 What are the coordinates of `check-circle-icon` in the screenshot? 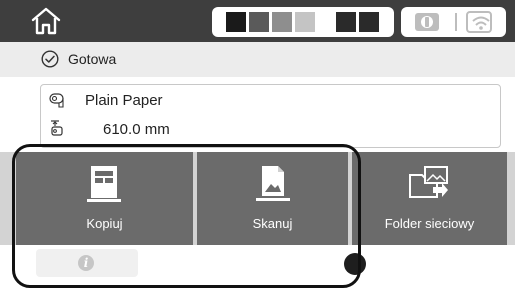 It's located at (50, 59).